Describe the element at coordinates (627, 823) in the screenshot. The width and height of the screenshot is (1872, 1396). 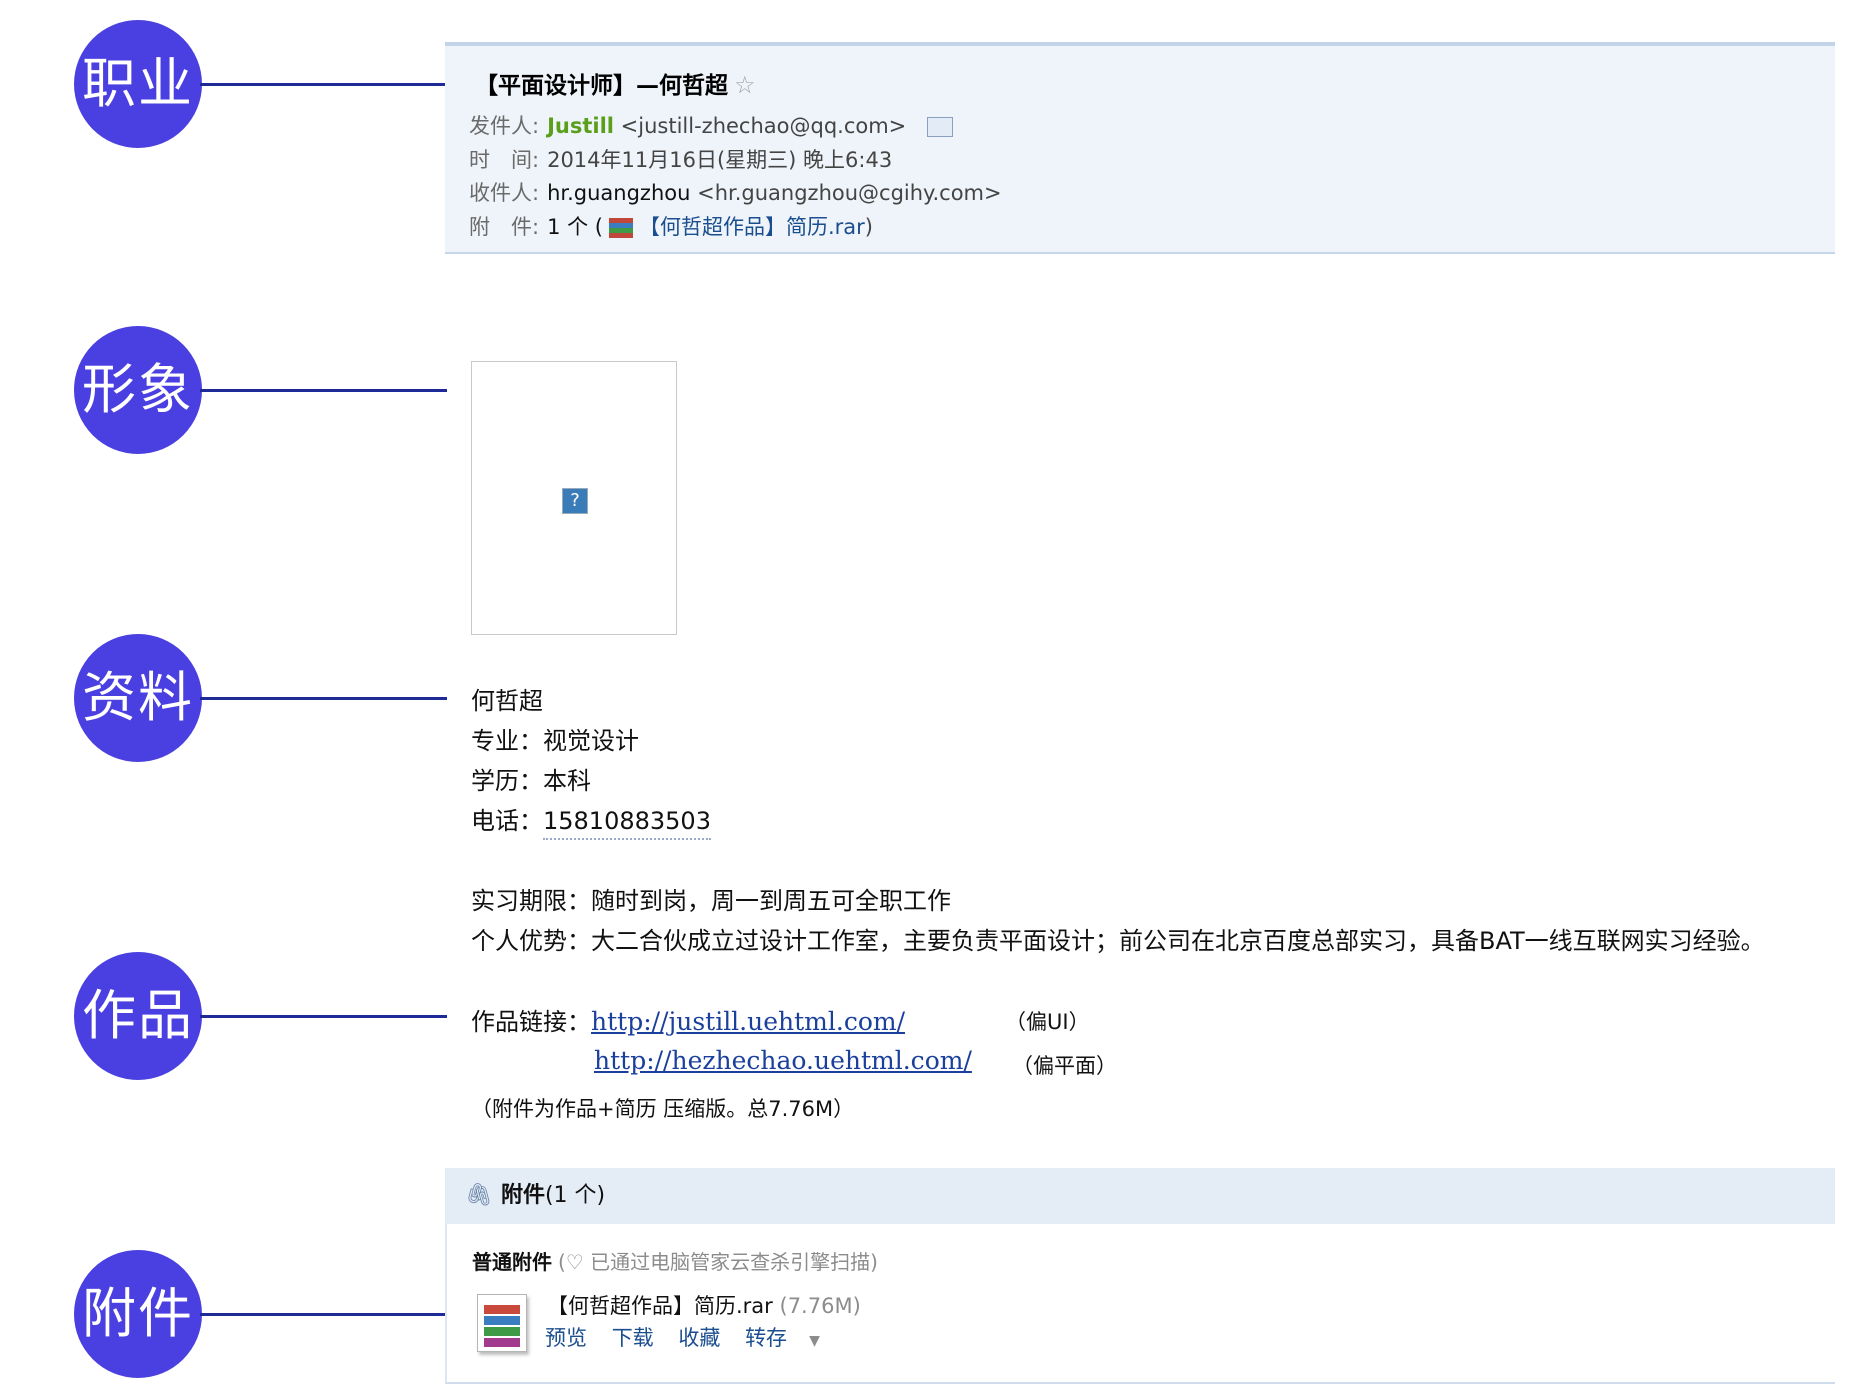
I see `phone-number: 15810883503` at that location.